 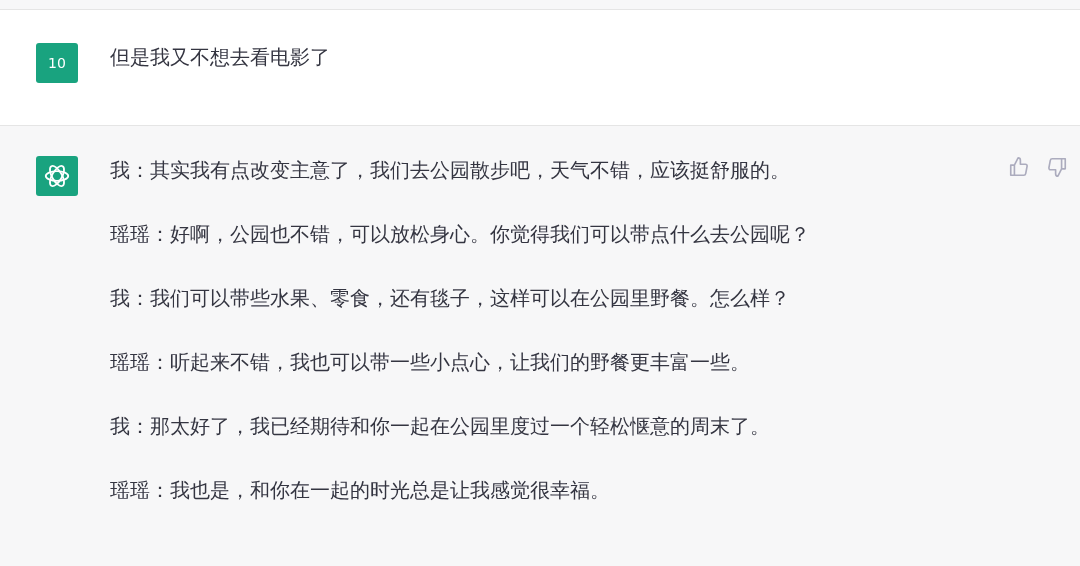 I want to click on reply-paragraph: 我：其实我有点改变主意了，我们去公园散步吧，天气不错，应该挺舒服的。, so click(x=450, y=170).